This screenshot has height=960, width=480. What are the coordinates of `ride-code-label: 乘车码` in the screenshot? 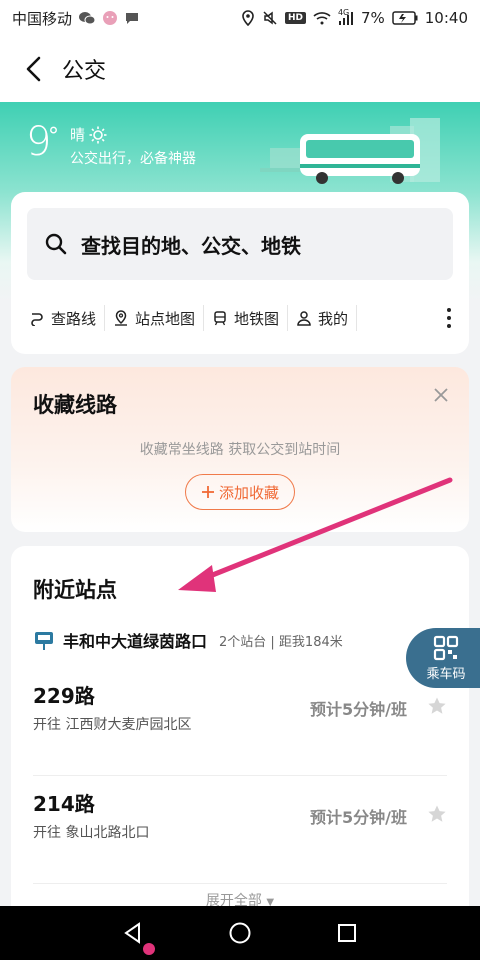 It's located at (446, 674).